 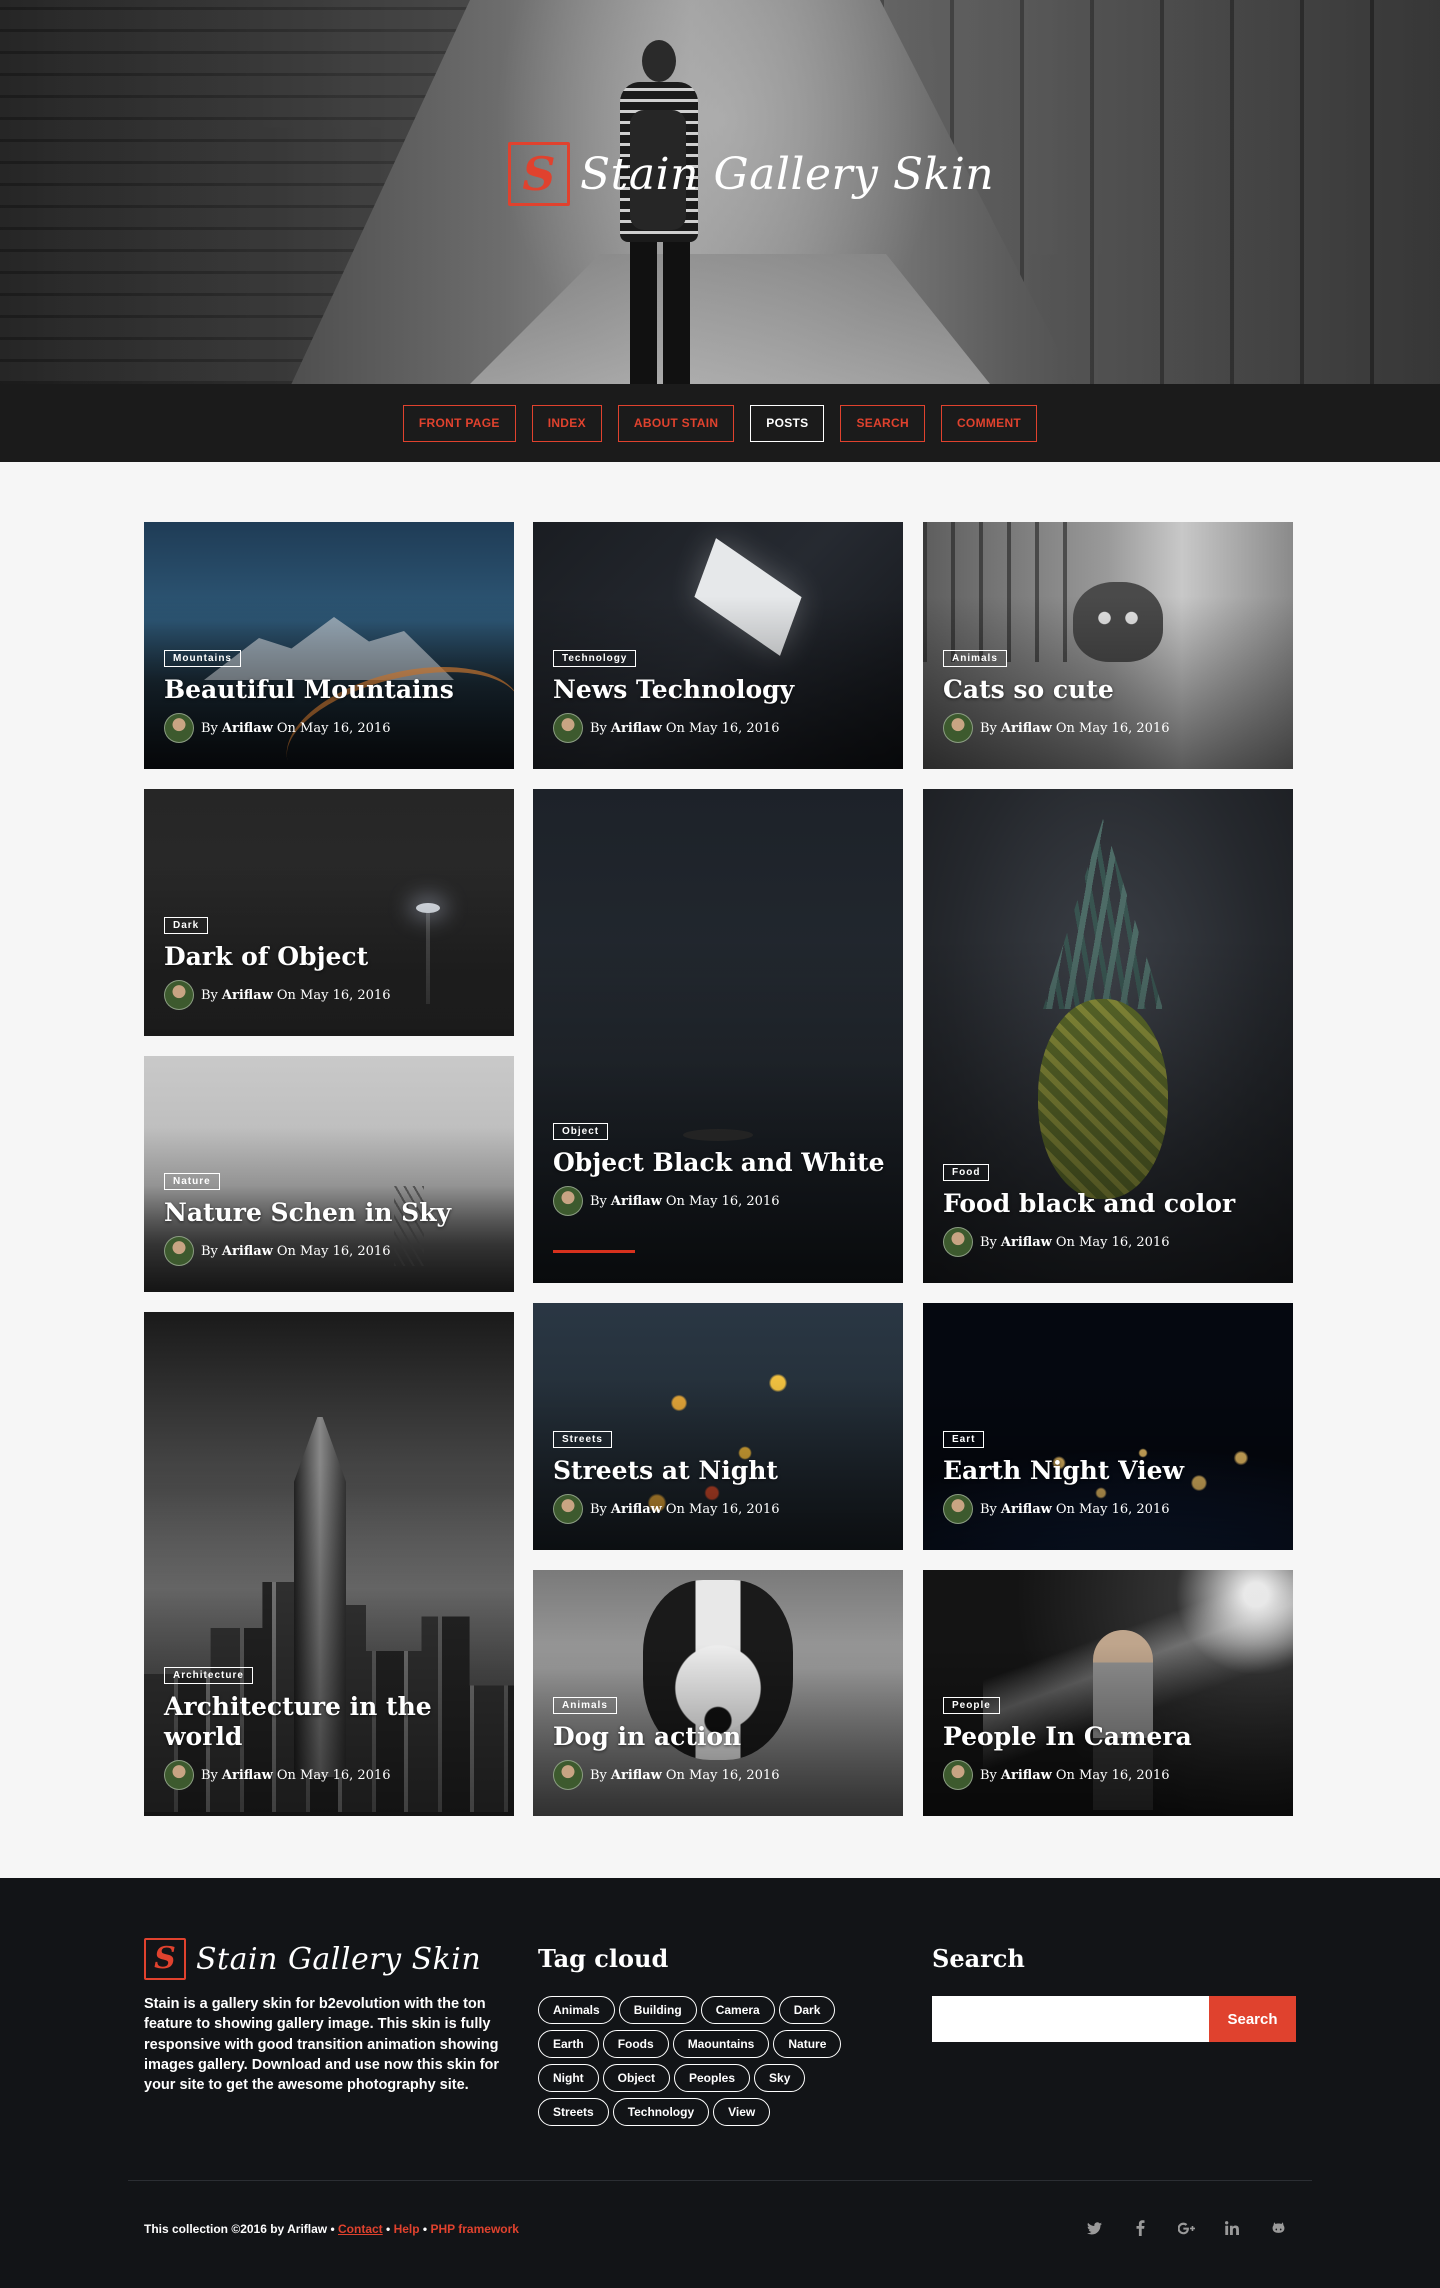 What do you see at coordinates (742, 2112) in the screenshot?
I see `tag-pill: View` at bounding box center [742, 2112].